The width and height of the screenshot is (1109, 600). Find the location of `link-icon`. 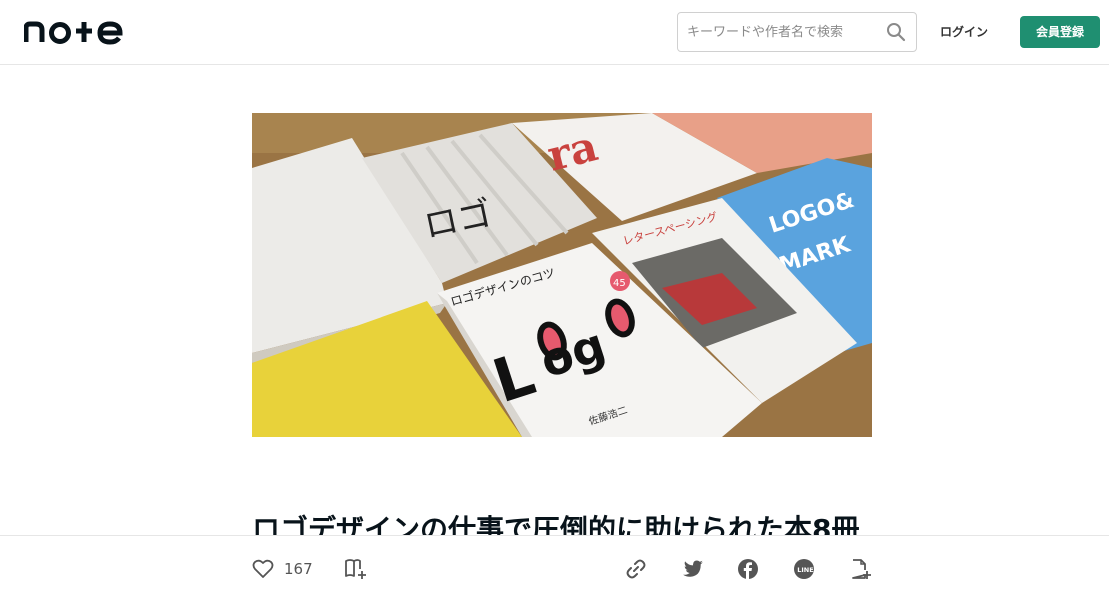

link-icon is located at coordinates (636, 569).